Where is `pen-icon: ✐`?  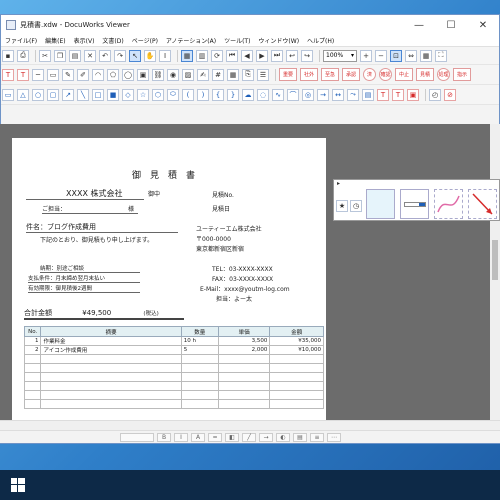
pen-icon: ✐ is located at coordinates (83, 74).